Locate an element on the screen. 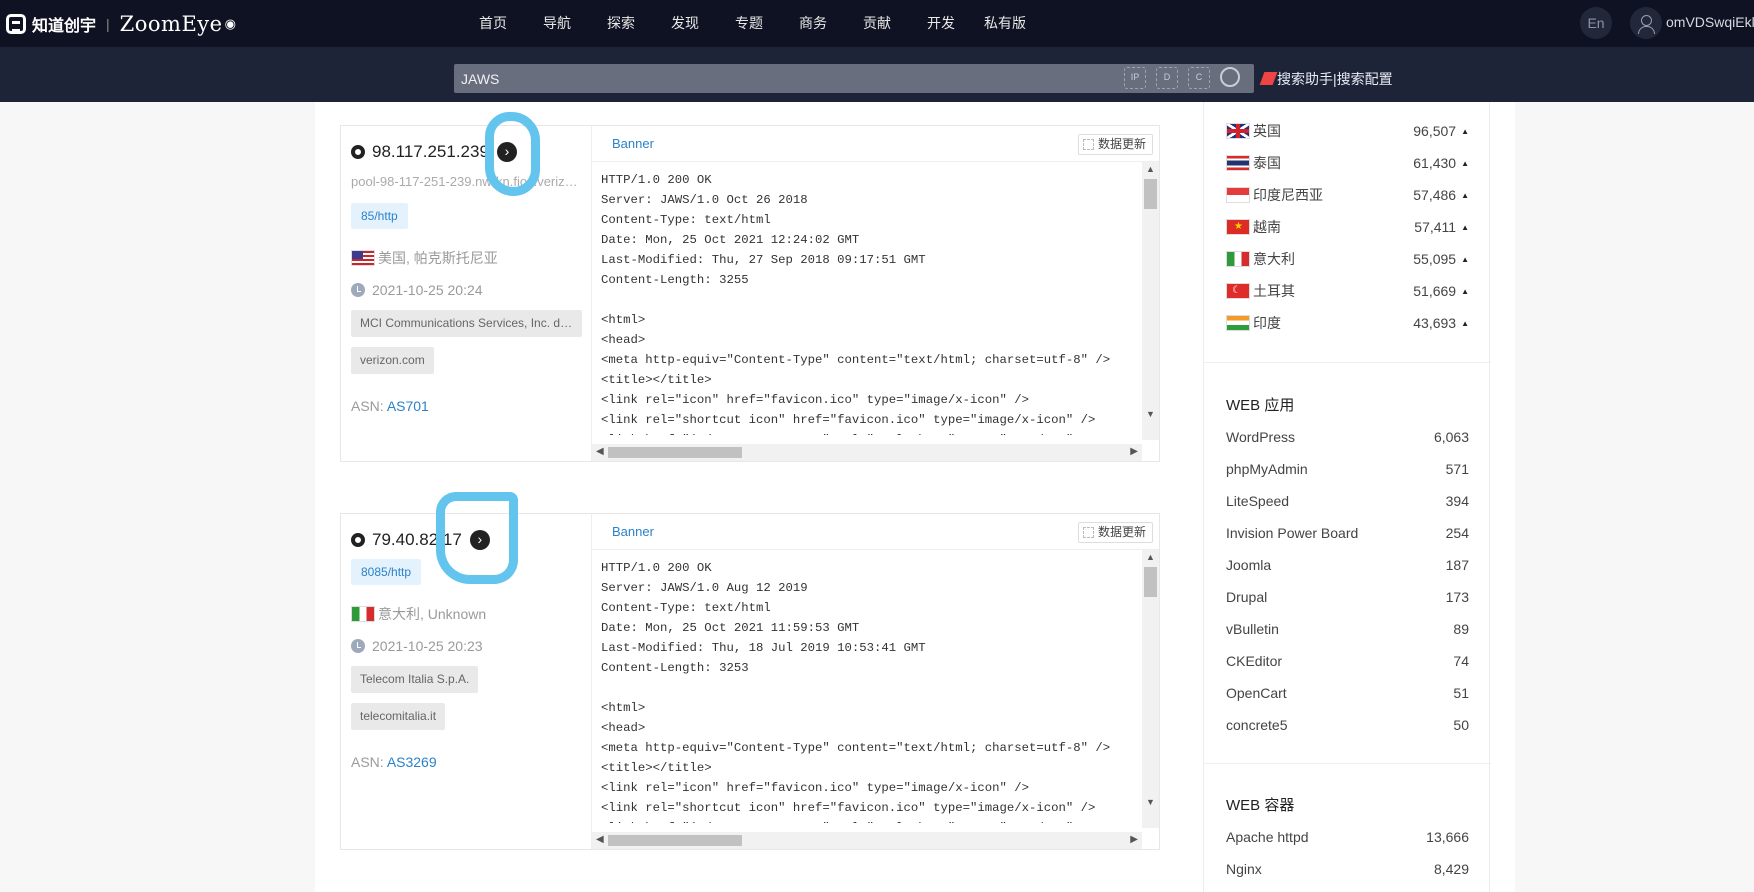 The height and width of the screenshot is (892, 1754). web-app-row: vBulletin 89 is located at coordinates (1347, 629).